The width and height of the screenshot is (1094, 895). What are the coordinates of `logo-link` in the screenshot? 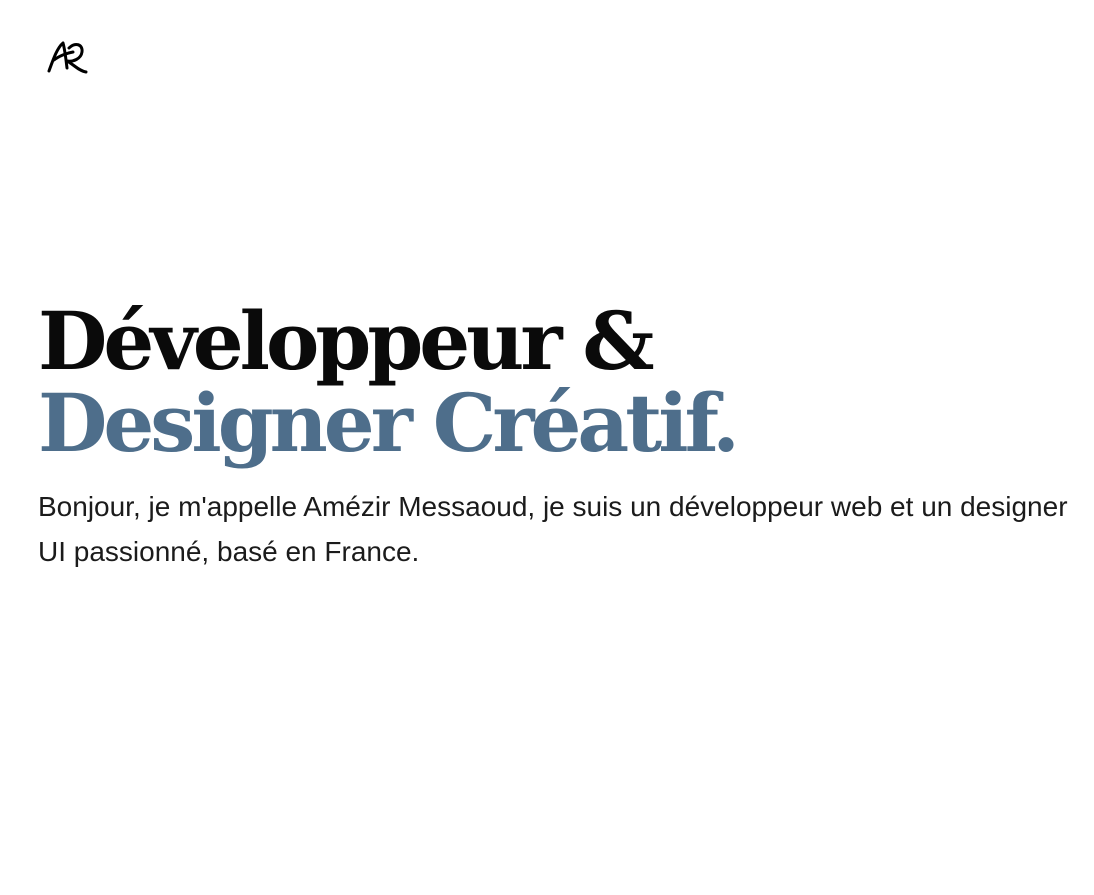 It's located at (67, 58).